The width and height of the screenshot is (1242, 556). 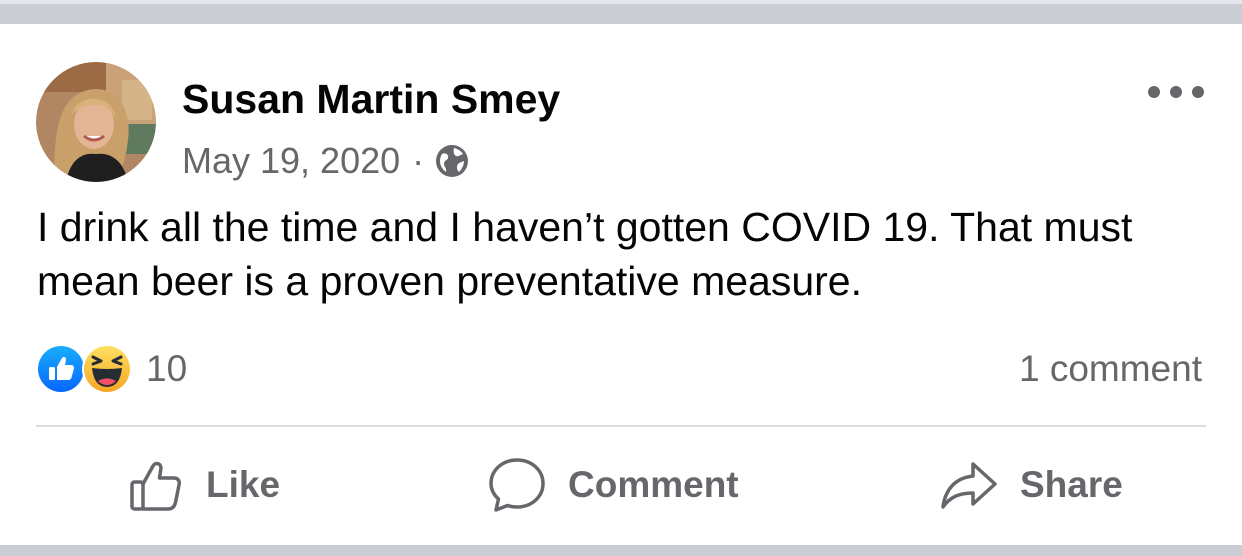 I want to click on reactions-summary: 10, so click(x=111, y=369).